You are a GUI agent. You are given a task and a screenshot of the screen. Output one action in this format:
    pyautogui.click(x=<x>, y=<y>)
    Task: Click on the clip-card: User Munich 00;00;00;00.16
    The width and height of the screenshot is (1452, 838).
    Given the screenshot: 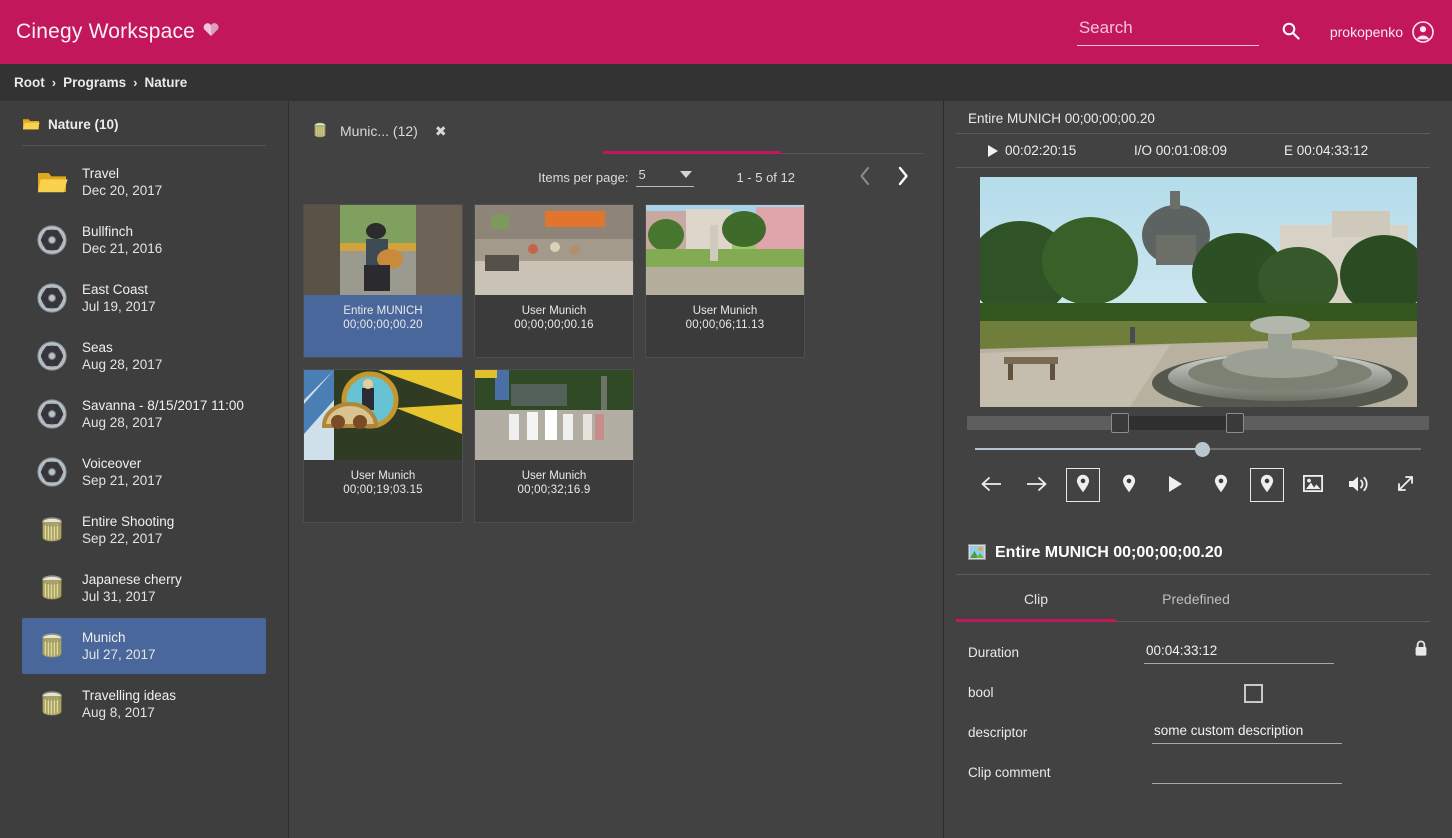 What is the action you would take?
    pyautogui.click(x=554, y=281)
    